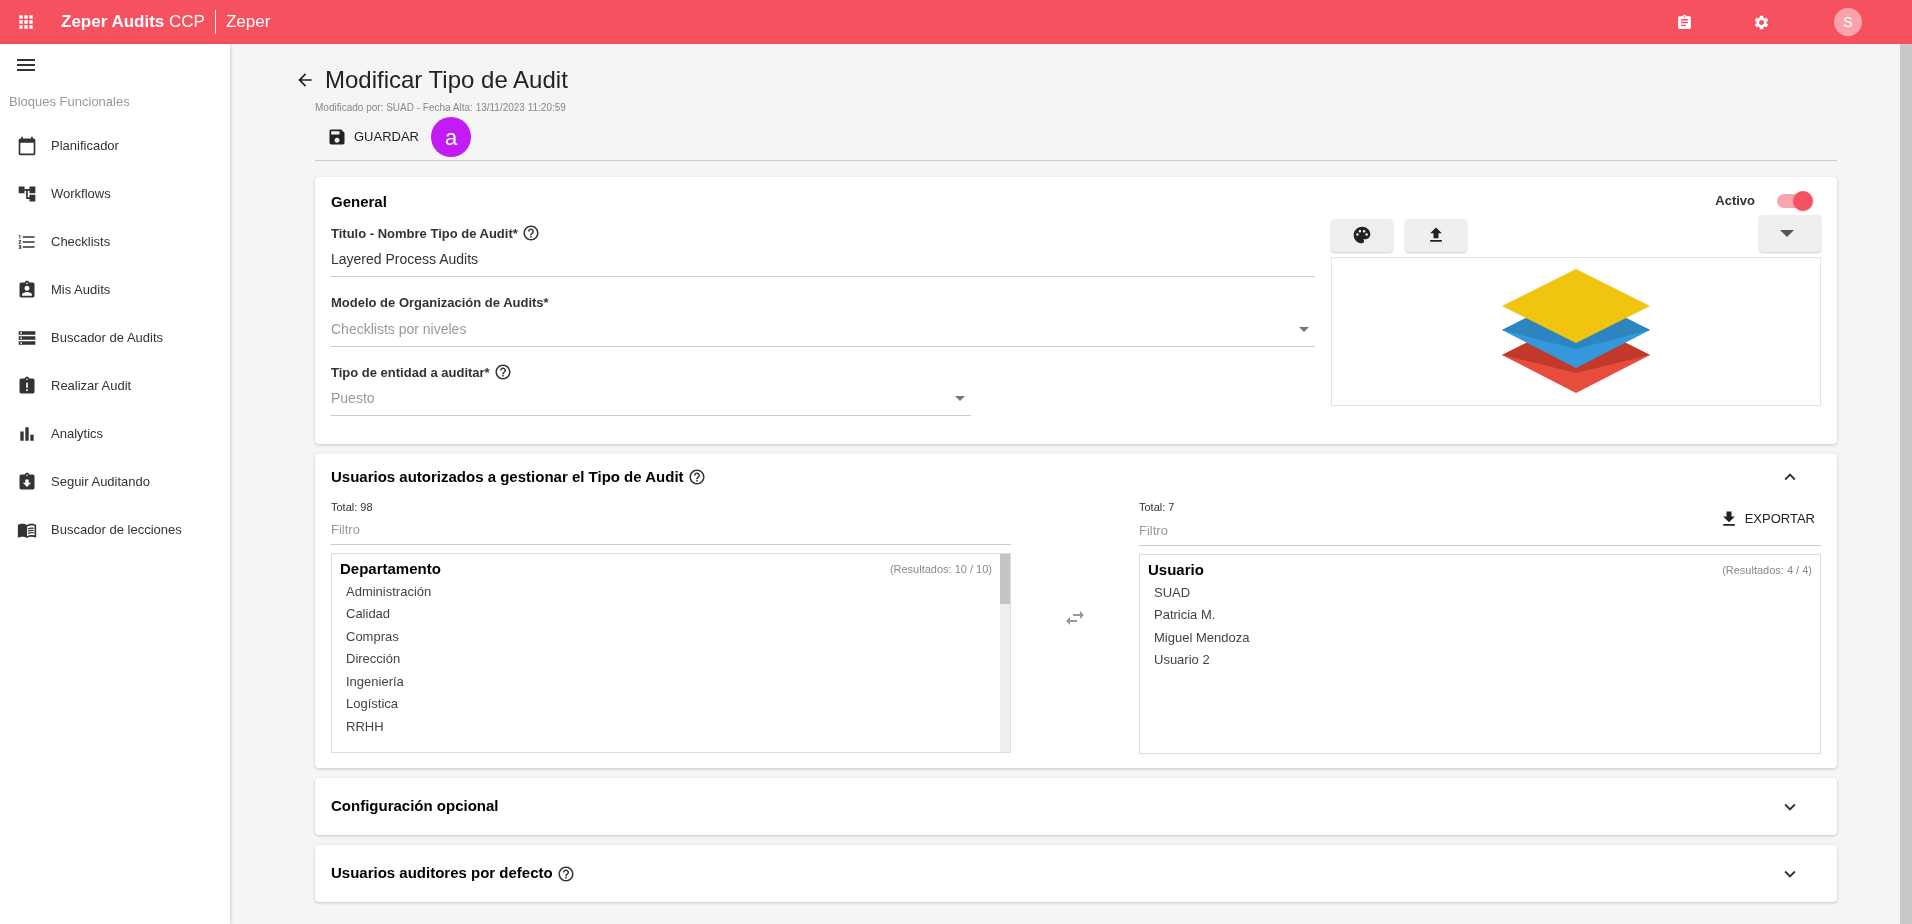 The image size is (1912, 924). Describe the element at coordinates (115, 529) in the screenshot. I see `sidebar-item: Buscador de lecciones` at that location.